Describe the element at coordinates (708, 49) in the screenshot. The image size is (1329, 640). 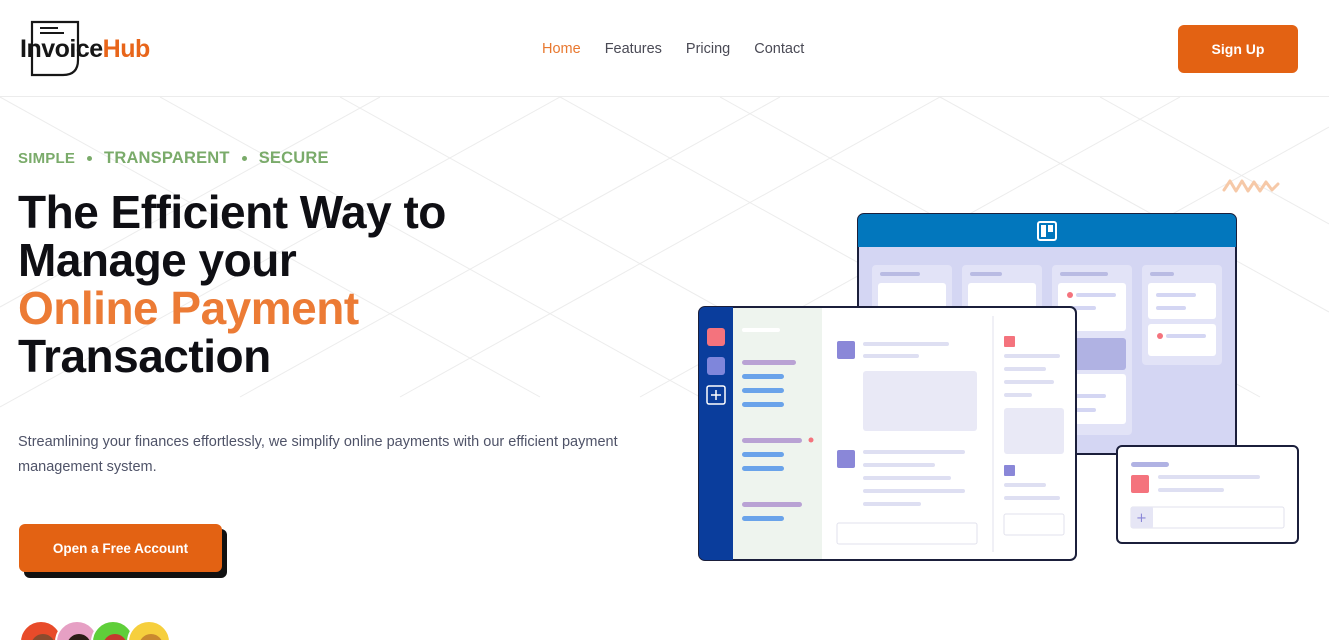
I see `nav-pricing: Pricing` at that location.